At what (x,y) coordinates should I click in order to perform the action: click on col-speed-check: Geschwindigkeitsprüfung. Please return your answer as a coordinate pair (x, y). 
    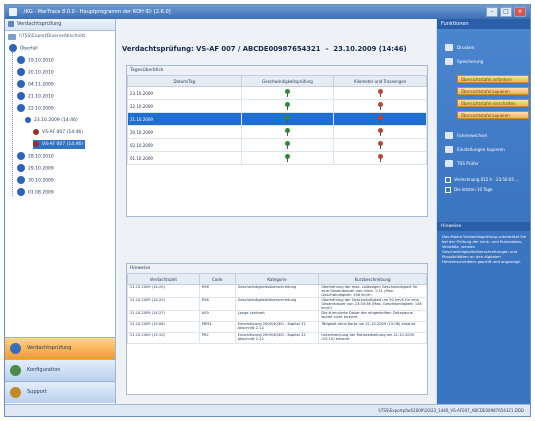
    Looking at the image, I should click on (287, 81).